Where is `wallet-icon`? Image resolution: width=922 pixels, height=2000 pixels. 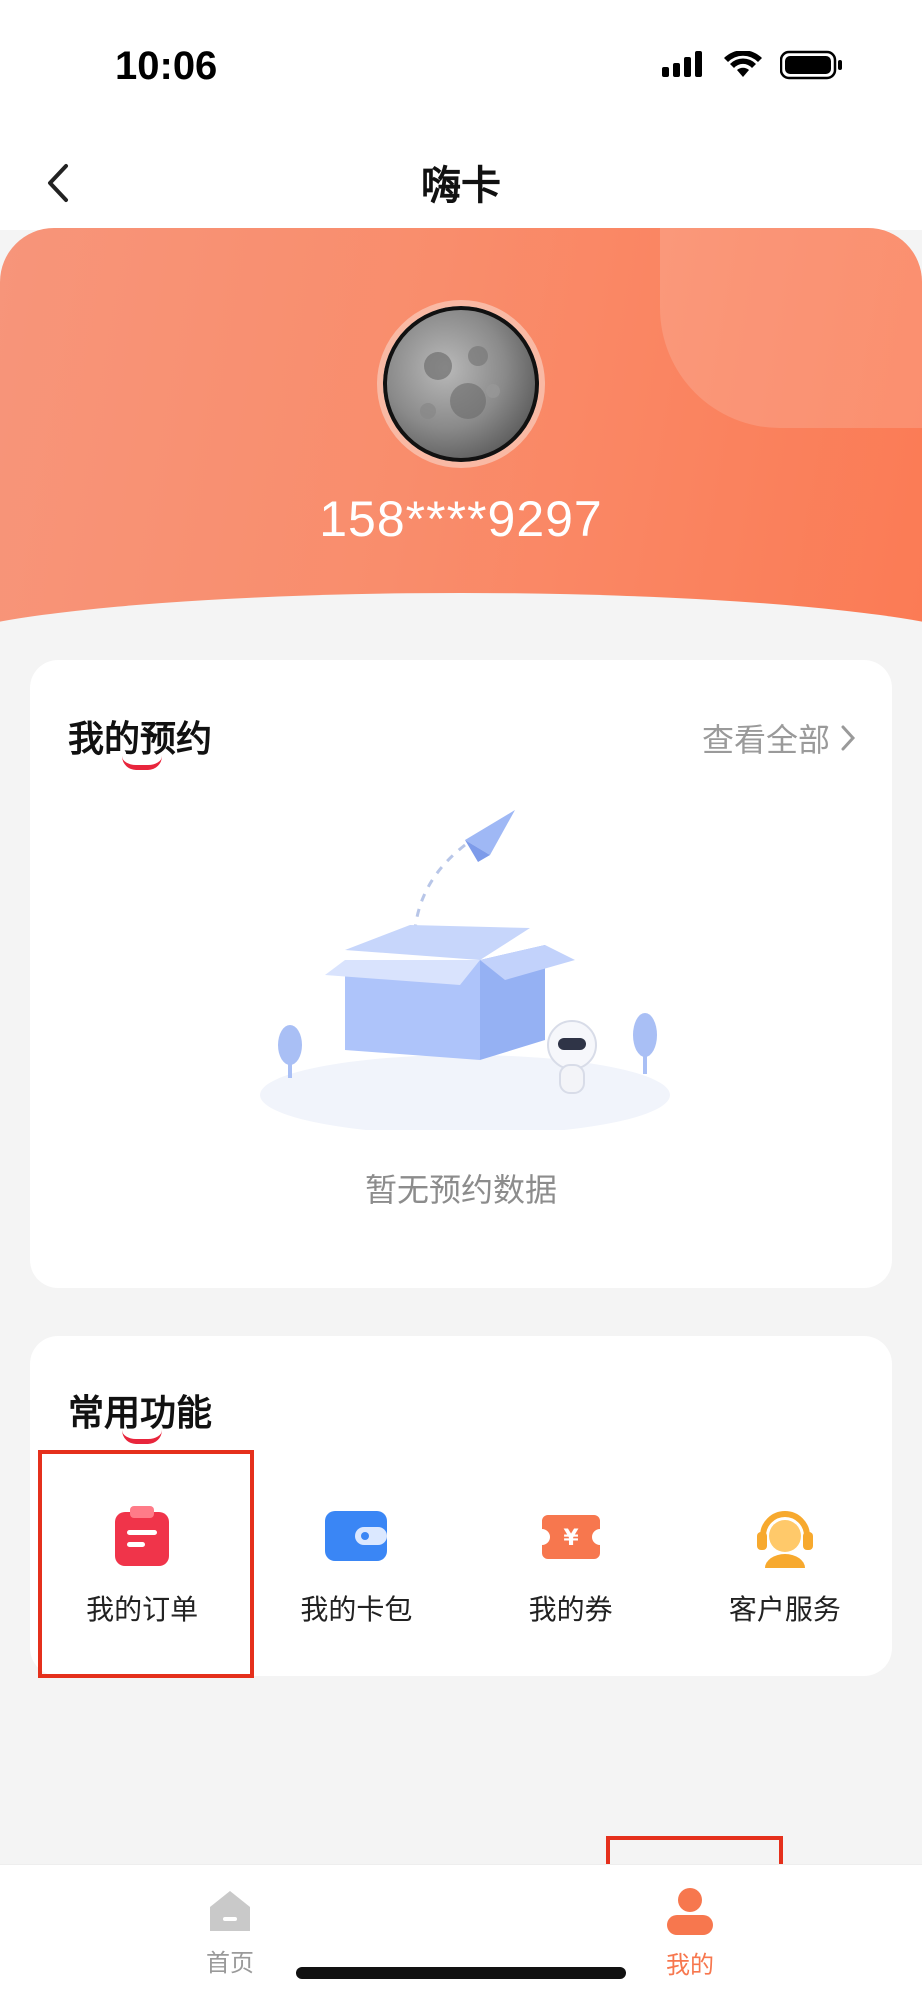 wallet-icon is located at coordinates (356, 1537).